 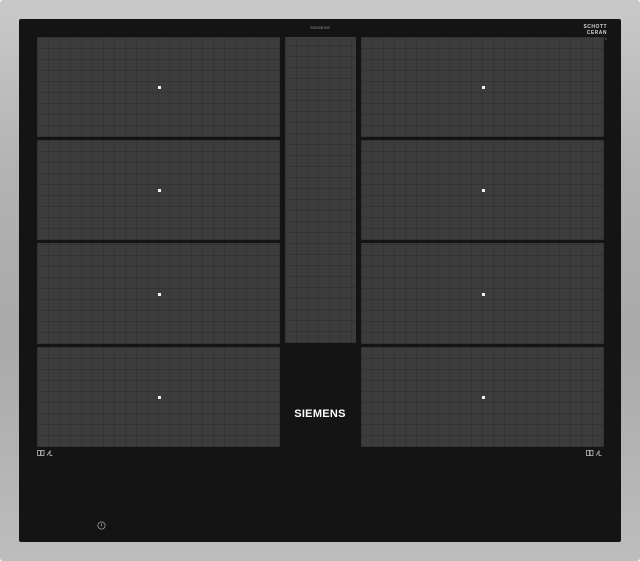 I want to click on top-printed-label: SIEMENS, so click(x=320, y=27).